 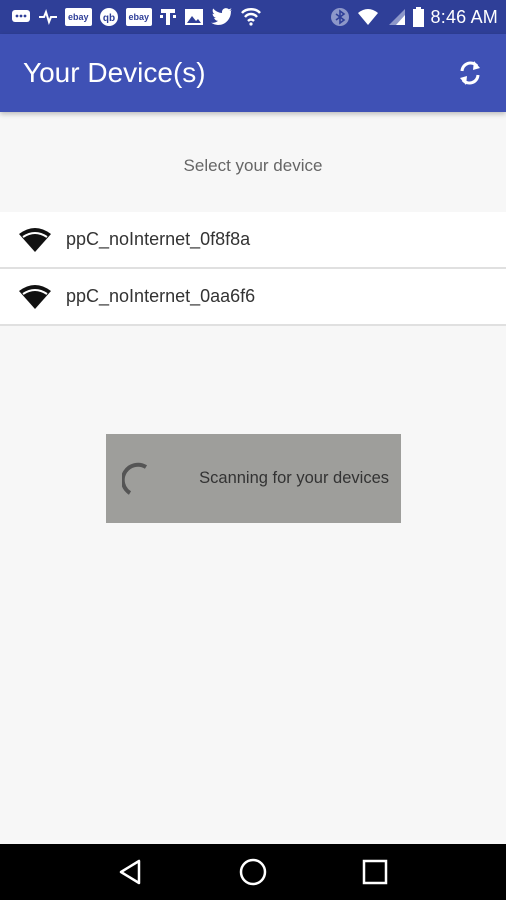 What do you see at coordinates (253, 240) in the screenshot?
I see `device-item-0f8f8a: ppC_noInternet_0f8f8a` at bounding box center [253, 240].